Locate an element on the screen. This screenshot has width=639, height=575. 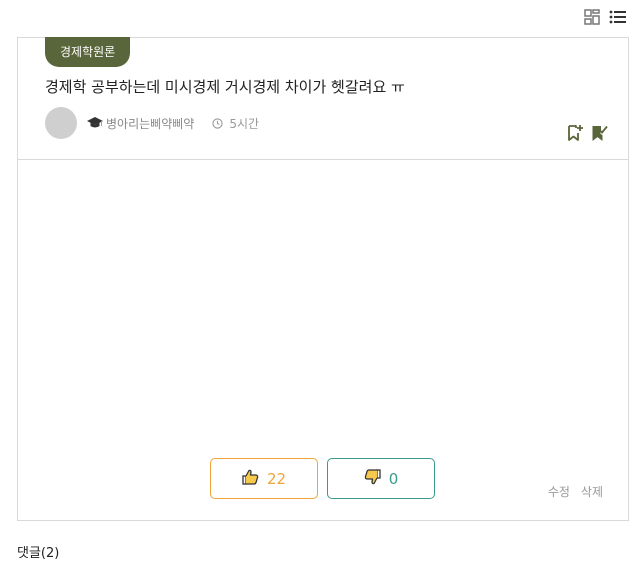
time-label: 5시간 is located at coordinates (244, 123).